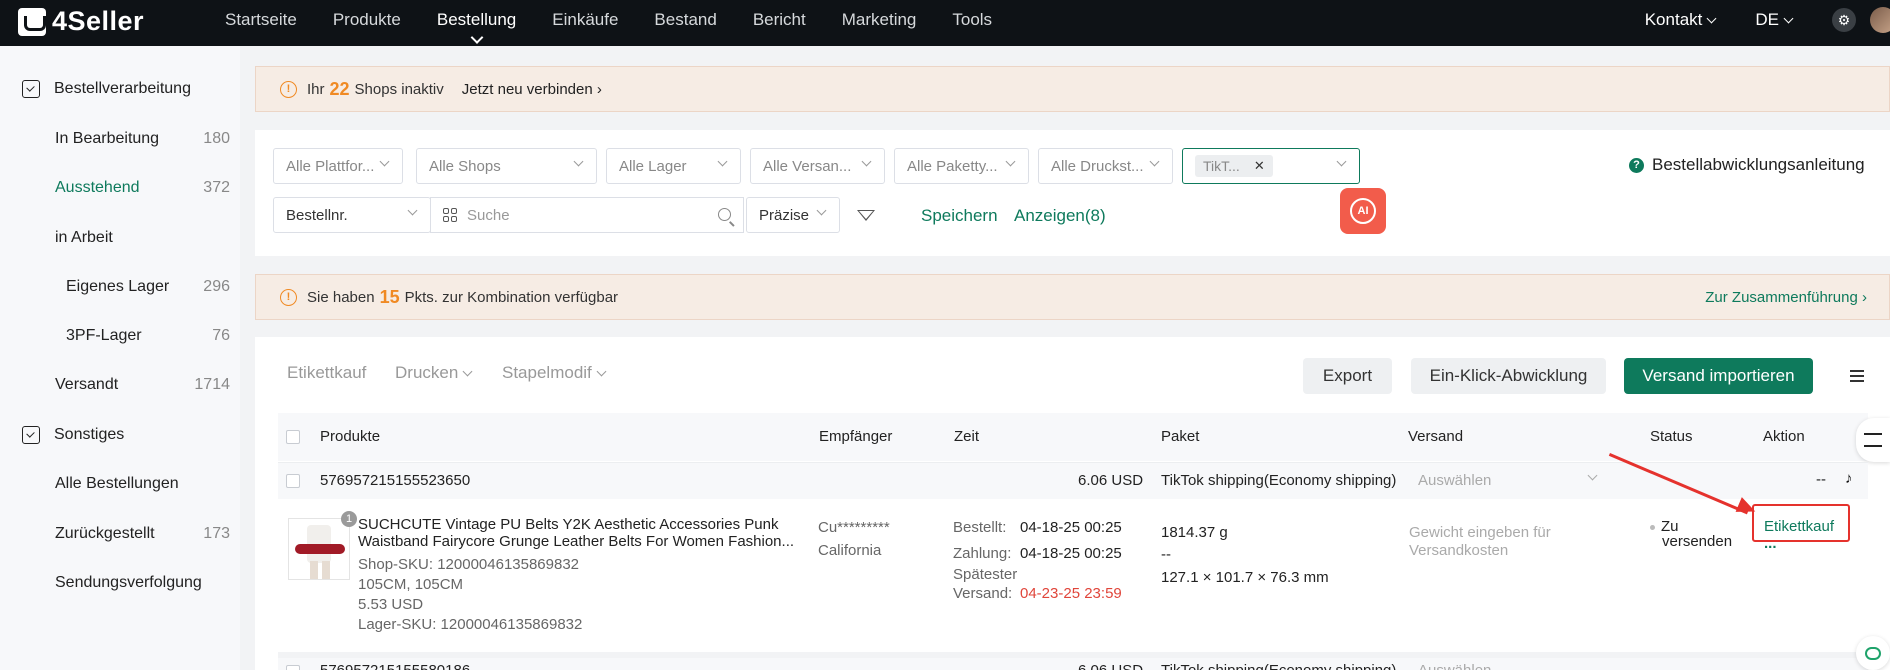 The image size is (1890, 670). What do you see at coordinates (105, 533) in the screenshot?
I see `sidebar-item-label: Zurückgestellt` at bounding box center [105, 533].